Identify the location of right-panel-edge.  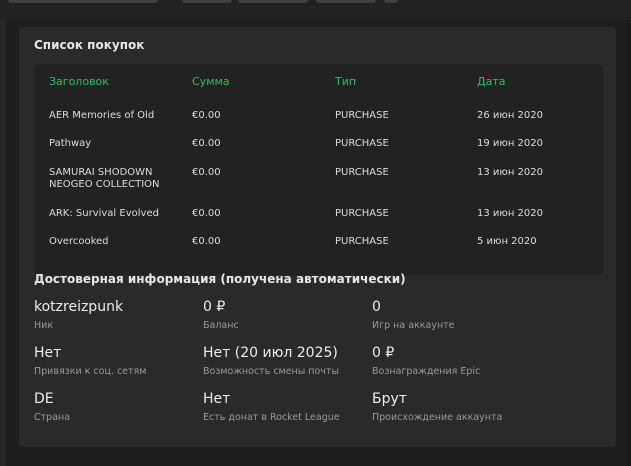
(629, 243).